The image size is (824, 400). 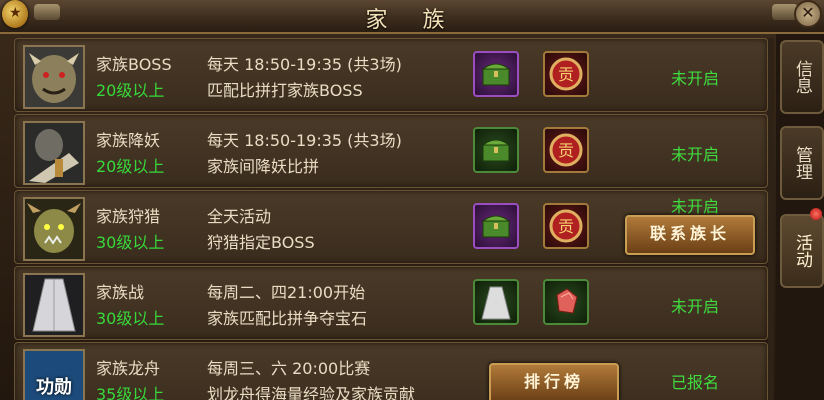 What do you see at coordinates (694, 382) in the screenshot?
I see `event-status: 已报名` at bounding box center [694, 382].